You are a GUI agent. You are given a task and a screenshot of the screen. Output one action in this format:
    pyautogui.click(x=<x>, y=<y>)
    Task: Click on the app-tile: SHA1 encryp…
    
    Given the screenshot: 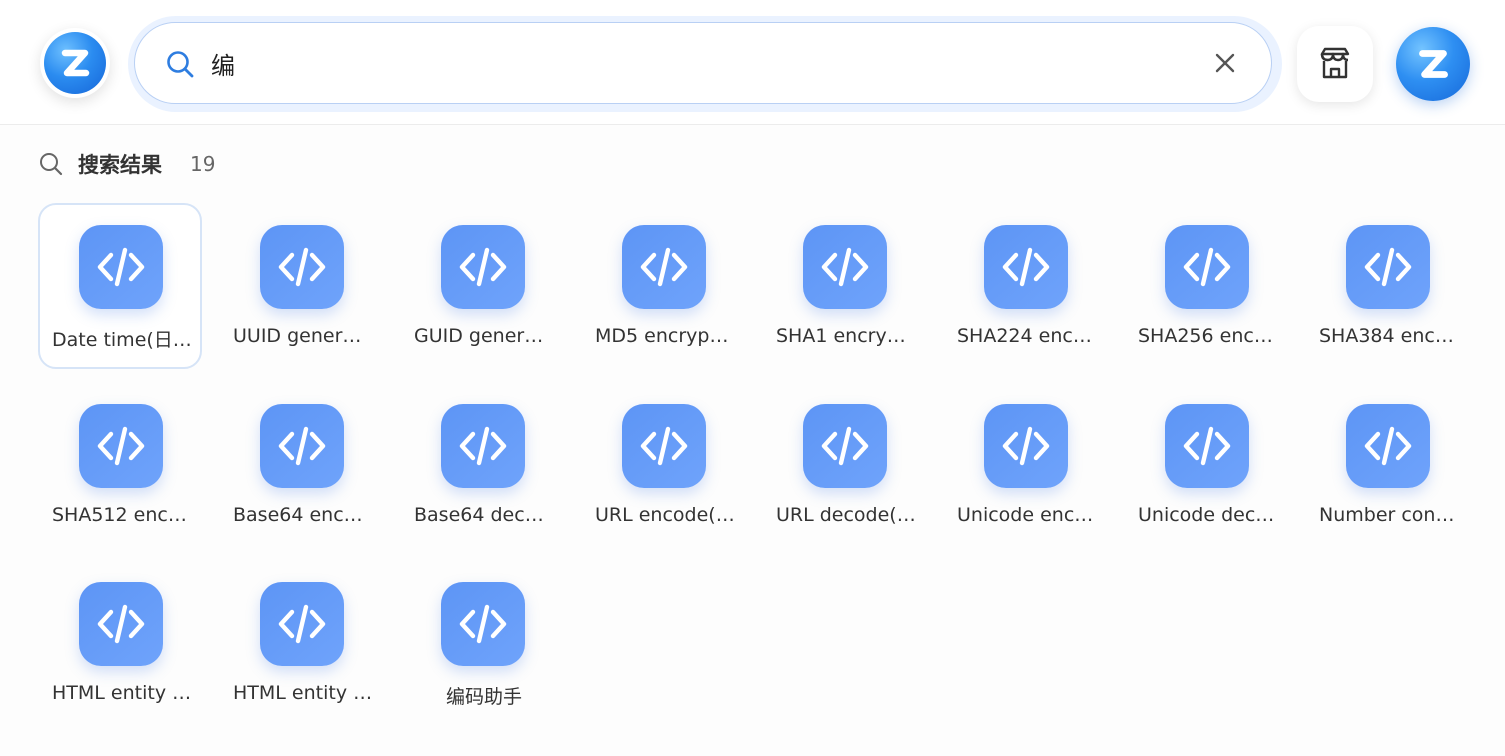 What is the action you would take?
    pyautogui.click(x=844, y=286)
    